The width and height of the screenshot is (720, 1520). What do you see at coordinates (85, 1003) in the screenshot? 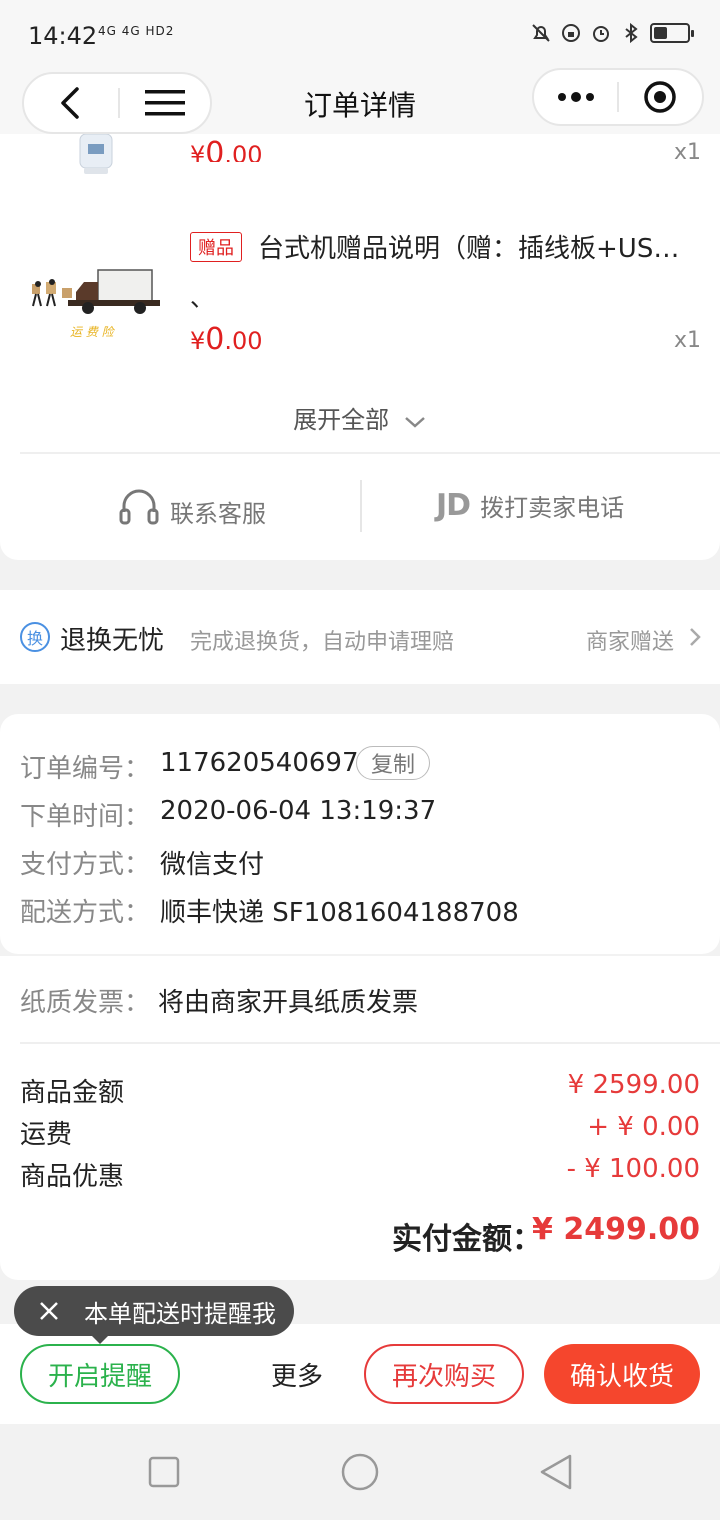
I see `invoice-label: 纸质发票：` at bounding box center [85, 1003].